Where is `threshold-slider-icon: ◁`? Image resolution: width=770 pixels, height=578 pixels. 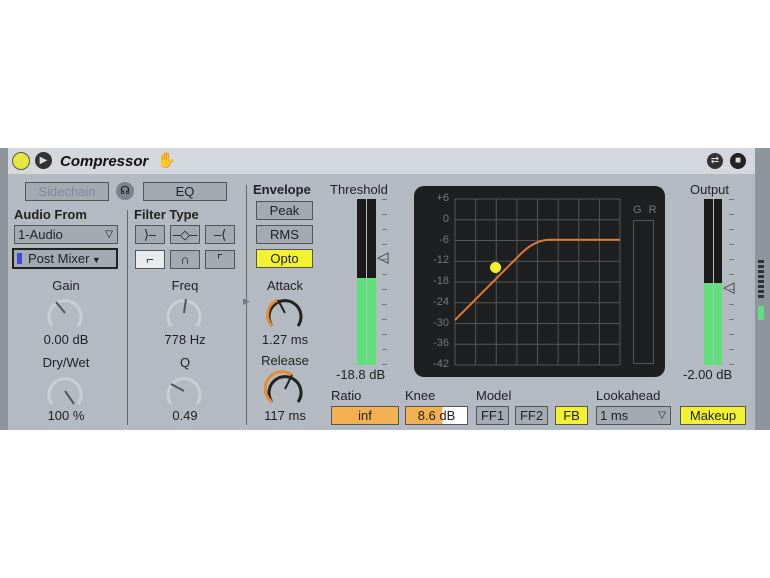
threshold-slider-icon: ◁ is located at coordinates (383, 257).